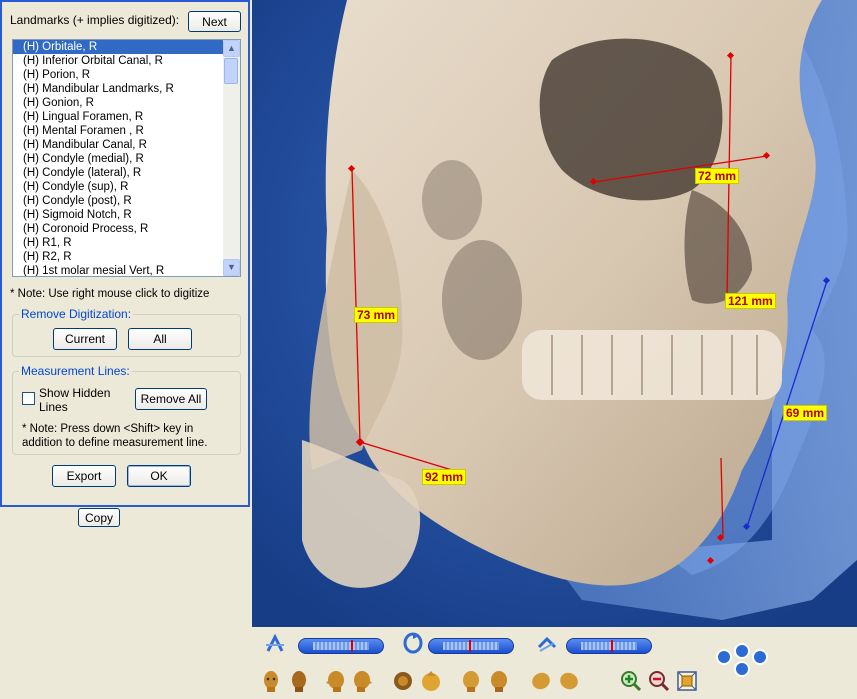  I want to click on scroll-thumb, so click(231, 71).